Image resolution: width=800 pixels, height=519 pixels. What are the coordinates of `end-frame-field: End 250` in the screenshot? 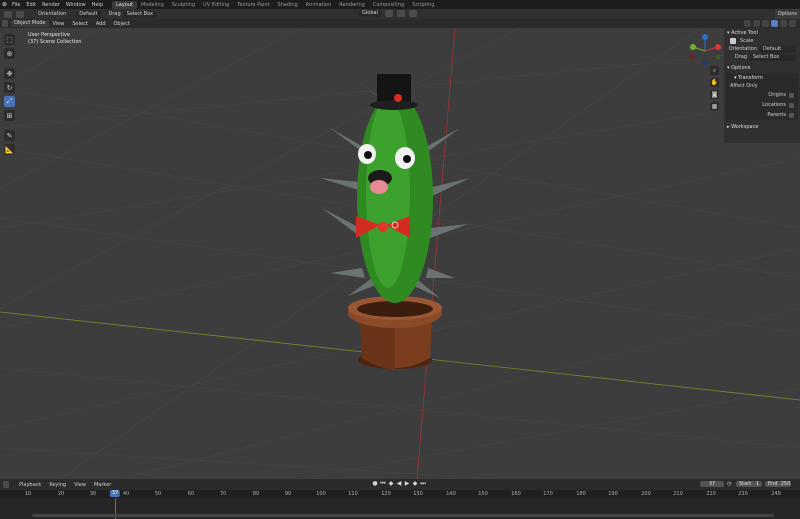 It's located at (778, 484).